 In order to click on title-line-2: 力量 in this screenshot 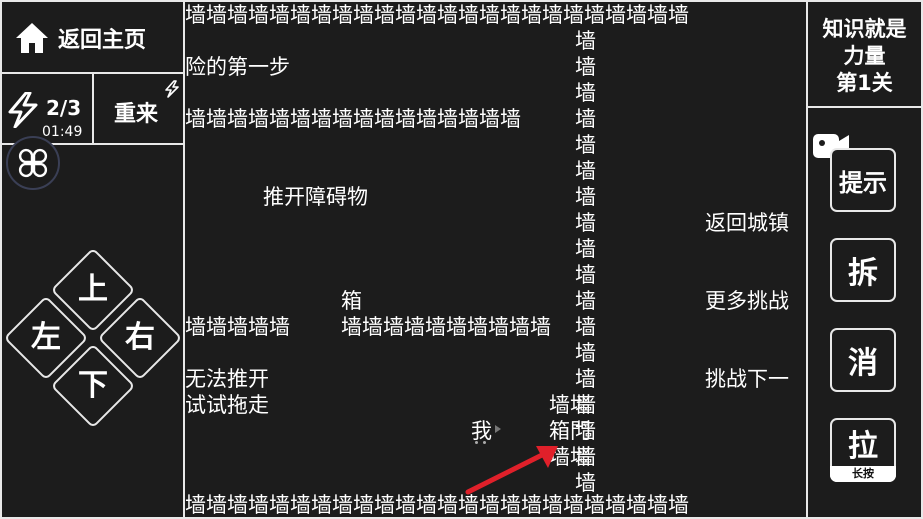, I will do `click(864, 56)`.